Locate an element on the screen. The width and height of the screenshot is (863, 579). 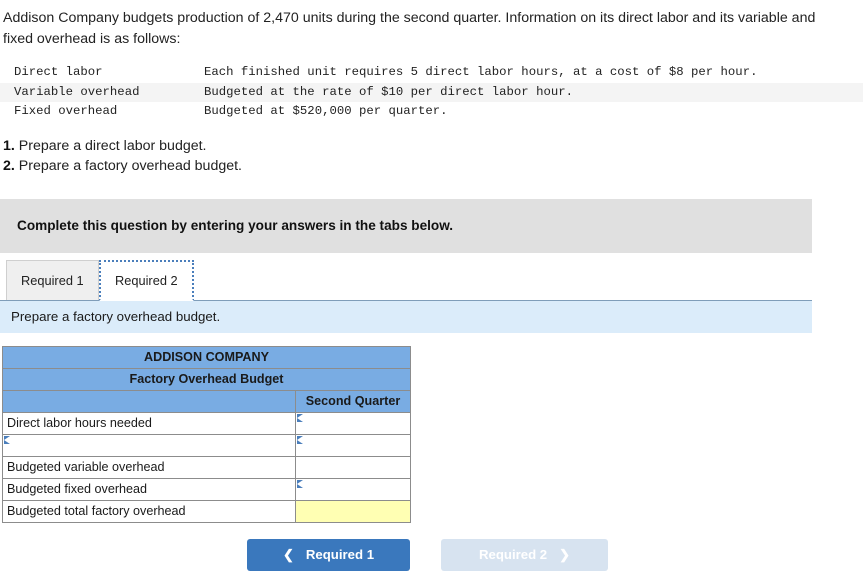
tab-label: Required 1 is located at coordinates (52, 280).